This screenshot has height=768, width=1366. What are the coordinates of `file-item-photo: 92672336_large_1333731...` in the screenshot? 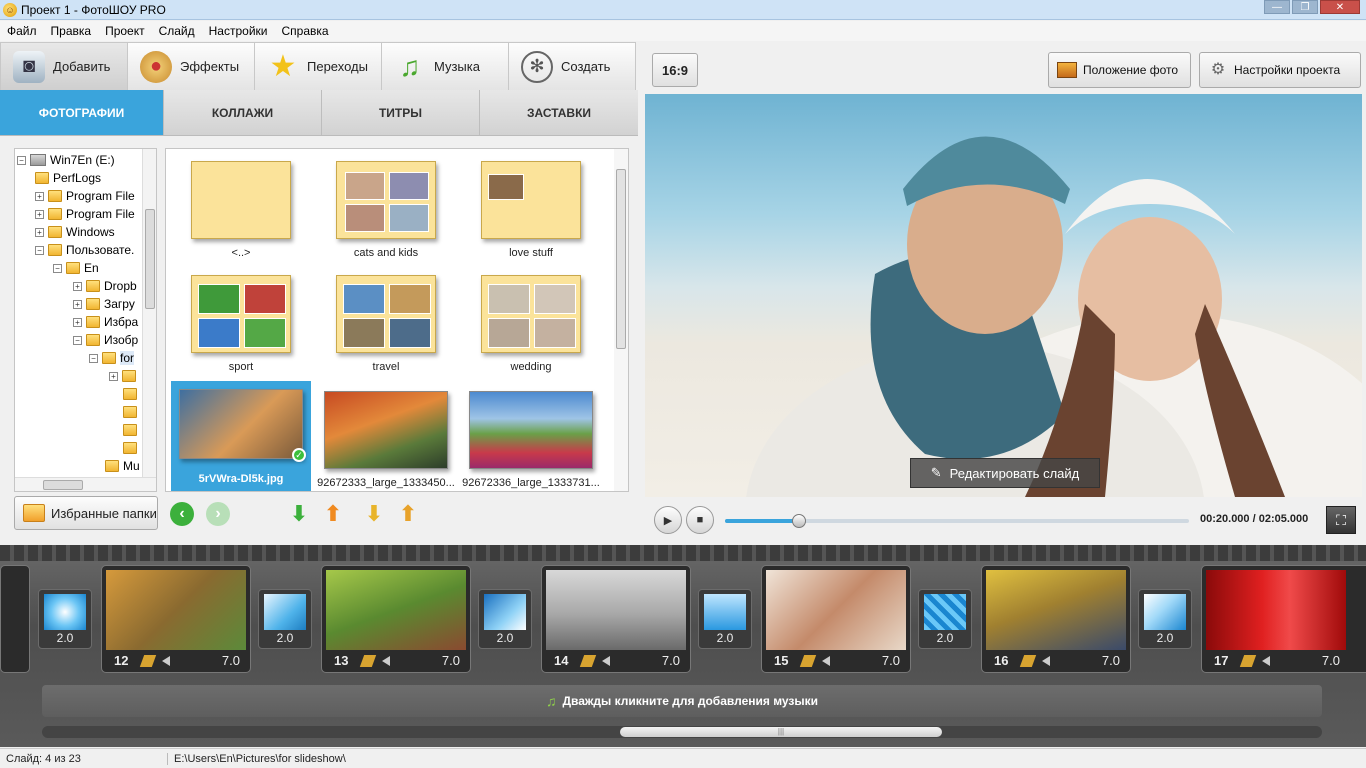 It's located at (531, 440).